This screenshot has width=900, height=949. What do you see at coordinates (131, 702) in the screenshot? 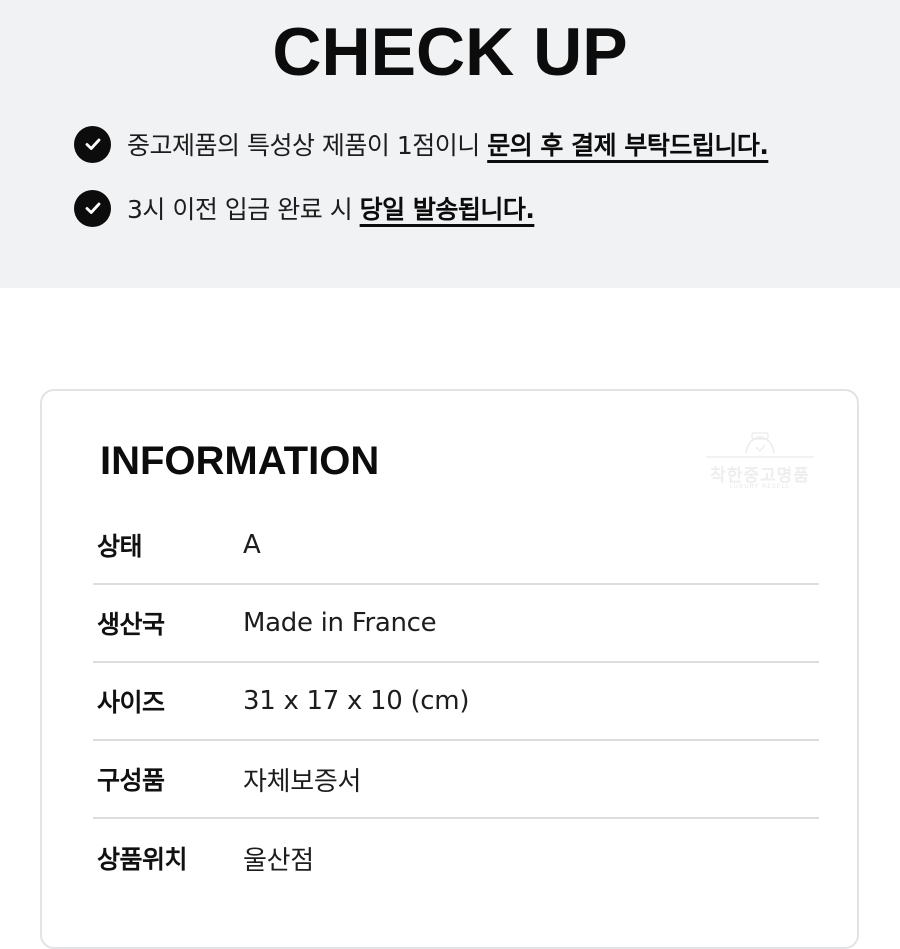
I see `info-label: 사이즈` at bounding box center [131, 702].